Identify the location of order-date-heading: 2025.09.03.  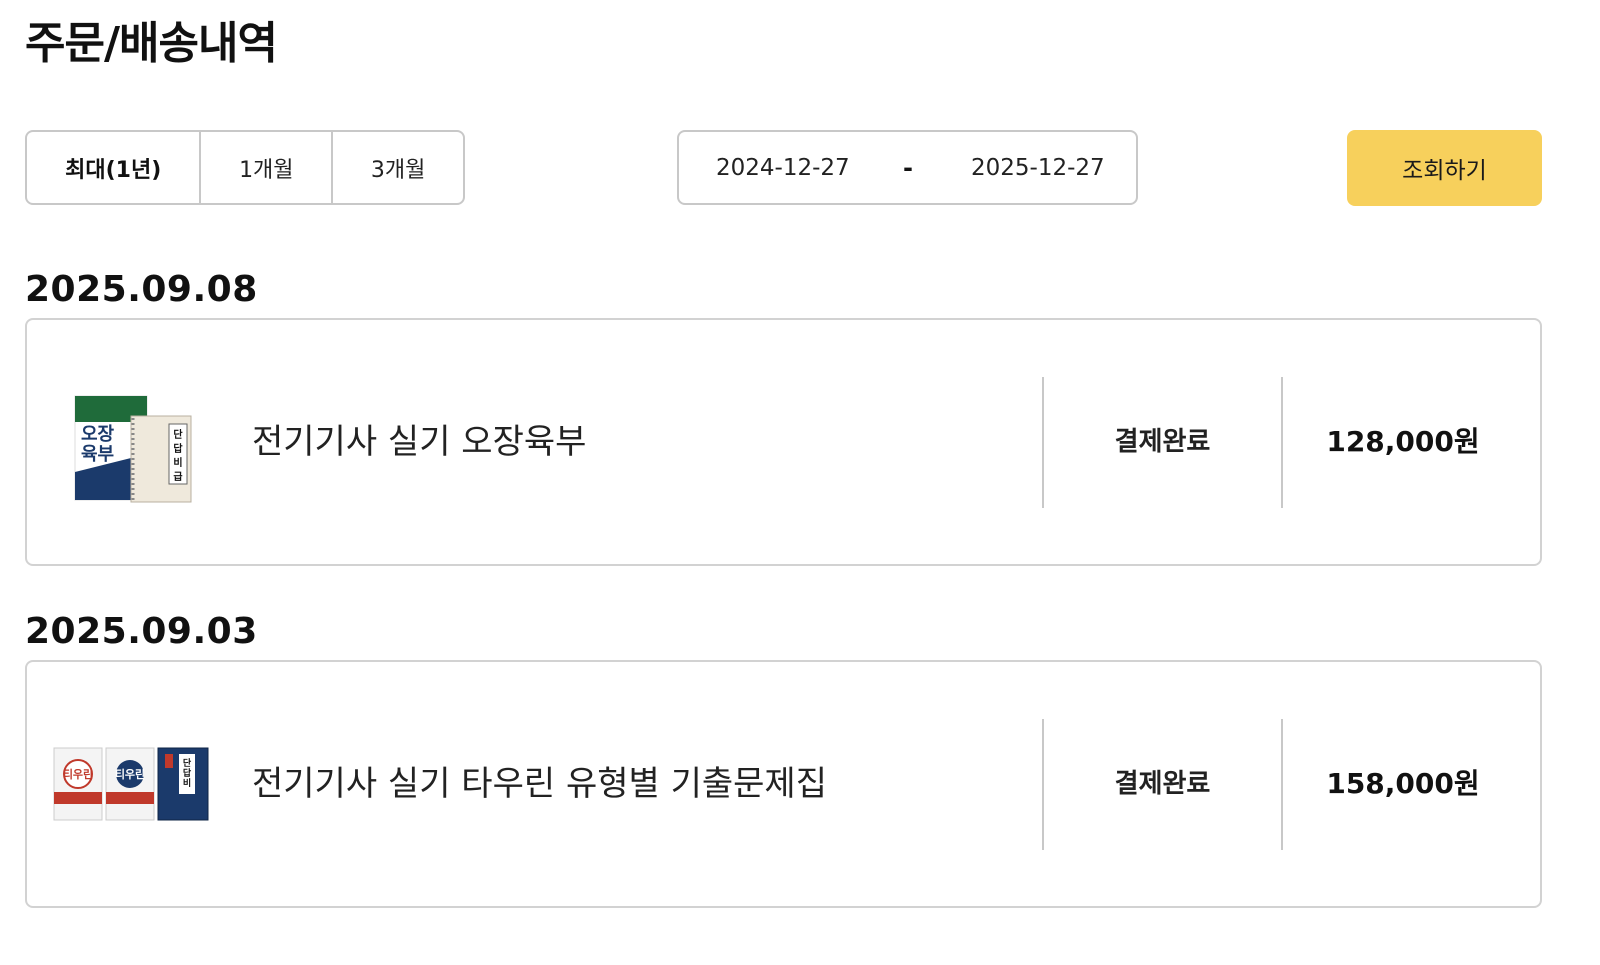
(141, 631).